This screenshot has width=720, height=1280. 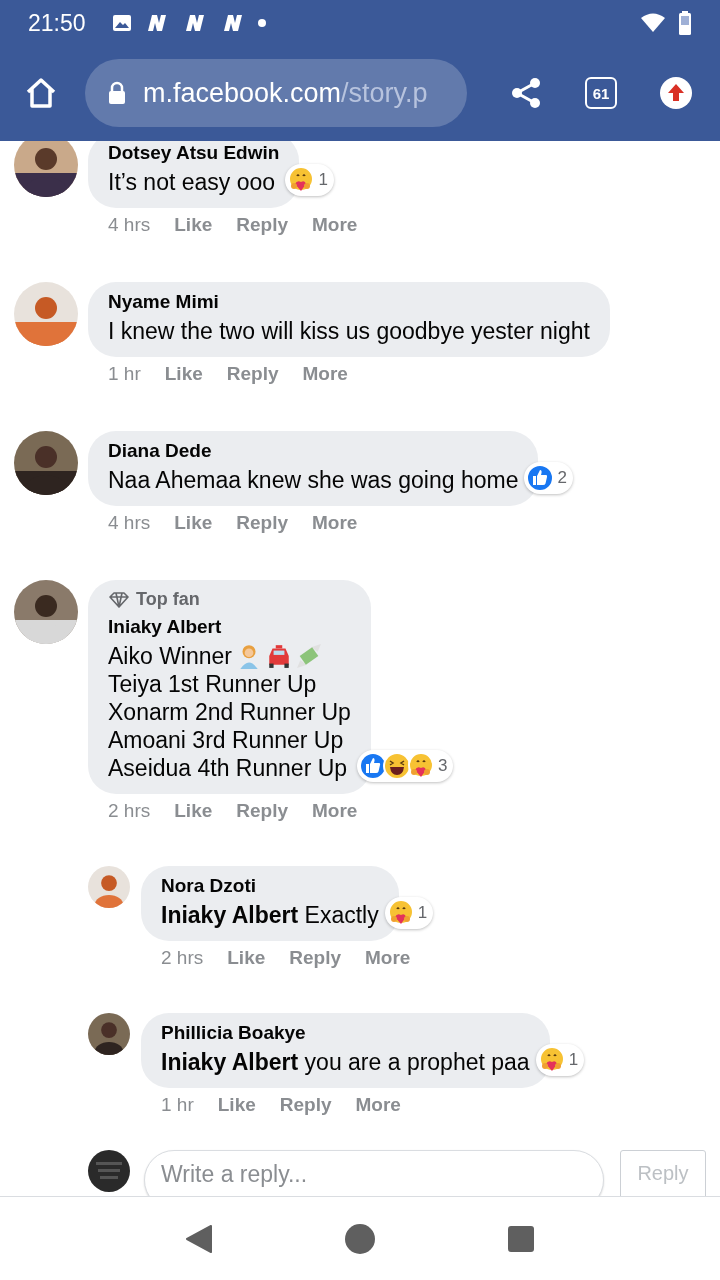 I want to click on lock-icon, so click(x=117, y=93).